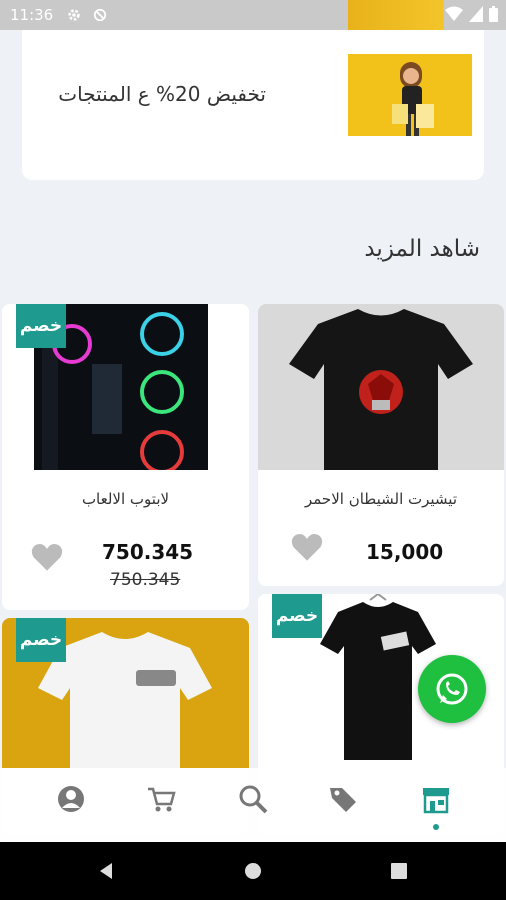  I want to click on whatsapp-icon, so click(452, 689).